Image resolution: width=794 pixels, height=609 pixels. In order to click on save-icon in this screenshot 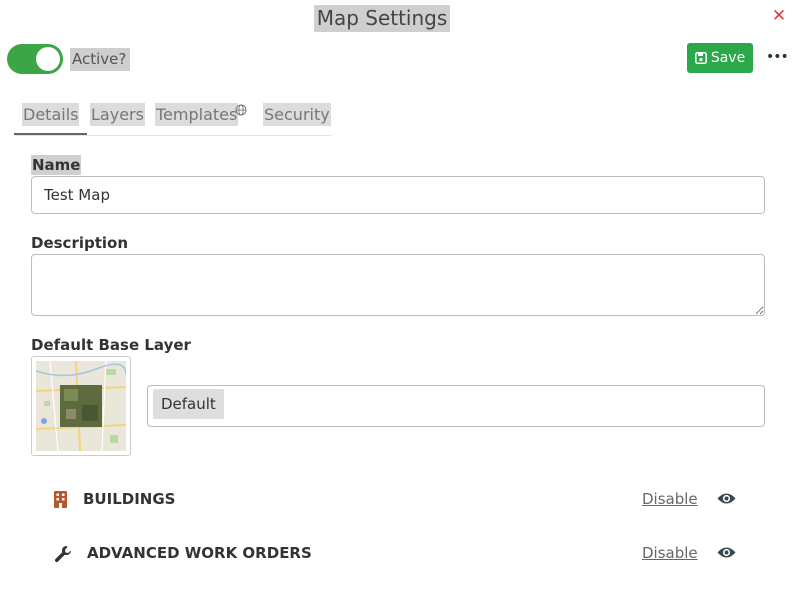, I will do `click(700, 58)`.